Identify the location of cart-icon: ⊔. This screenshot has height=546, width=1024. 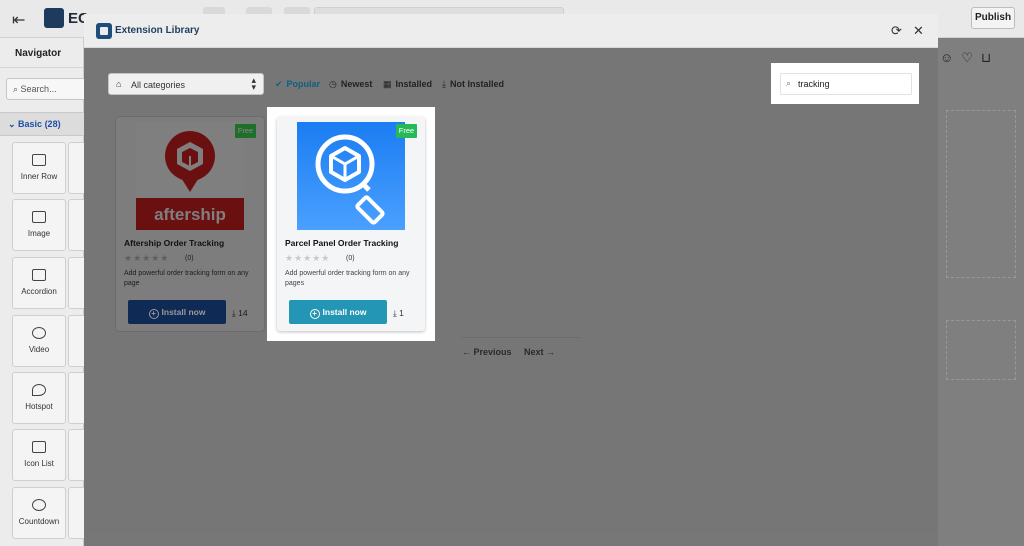
(990, 57).